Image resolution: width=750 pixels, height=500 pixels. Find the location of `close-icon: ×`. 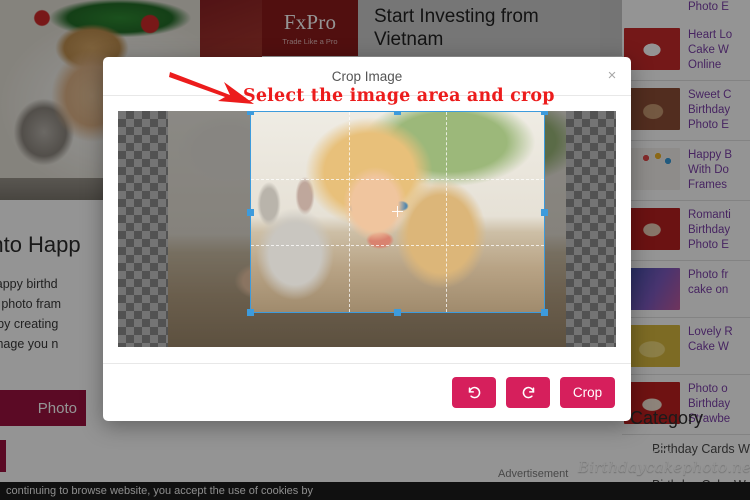

close-icon: × is located at coordinates (612, 76).